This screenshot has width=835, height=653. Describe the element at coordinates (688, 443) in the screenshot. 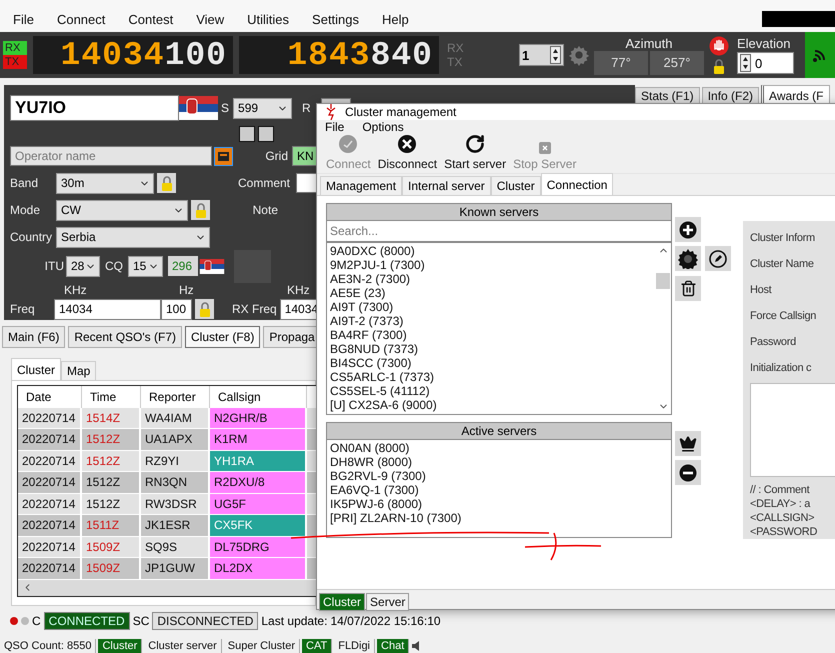

I see `primary-button` at that location.